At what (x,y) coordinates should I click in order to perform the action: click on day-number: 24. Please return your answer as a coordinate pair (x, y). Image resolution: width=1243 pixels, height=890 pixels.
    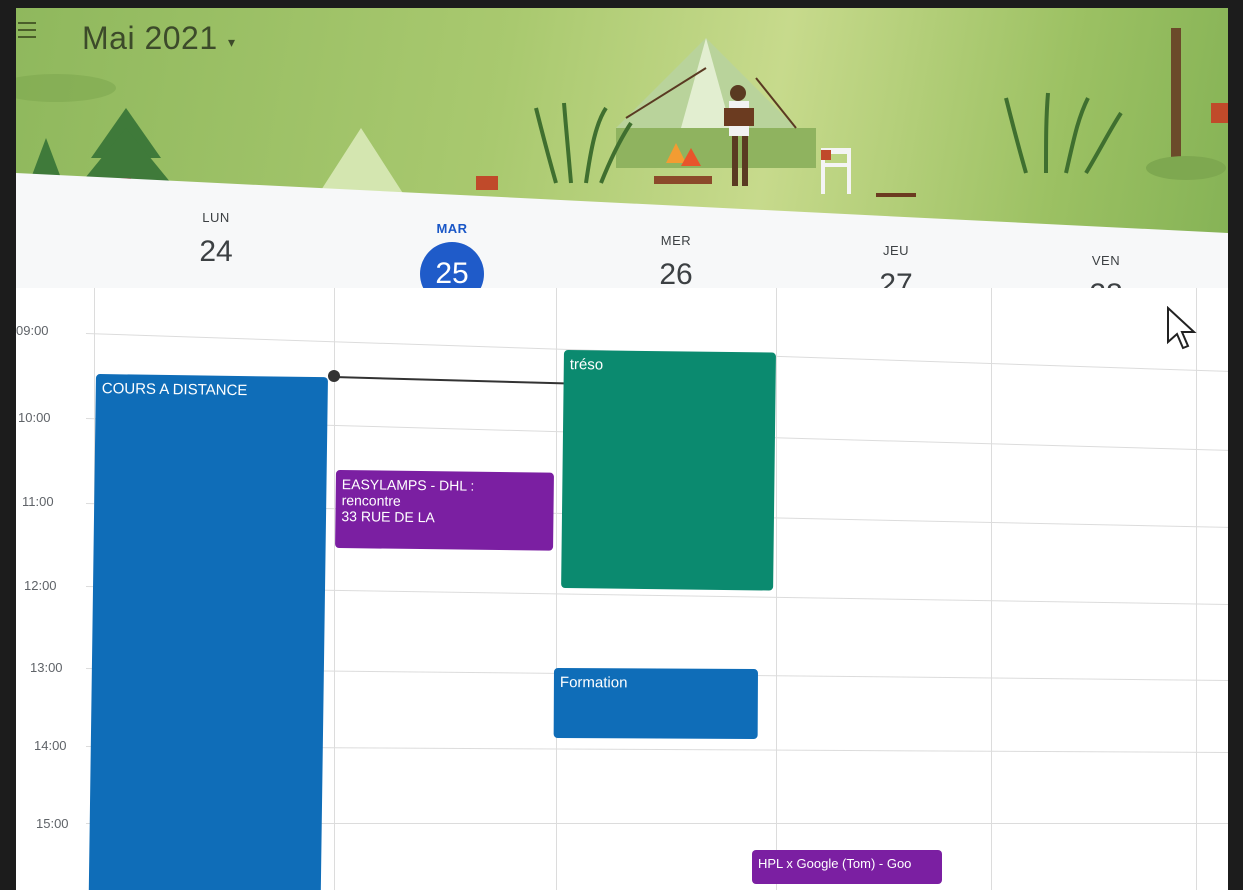
    Looking at the image, I should click on (216, 252).